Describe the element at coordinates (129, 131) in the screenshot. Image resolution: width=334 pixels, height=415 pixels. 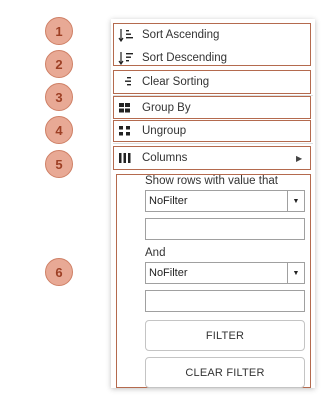
I see `ungroup-icon` at that location.